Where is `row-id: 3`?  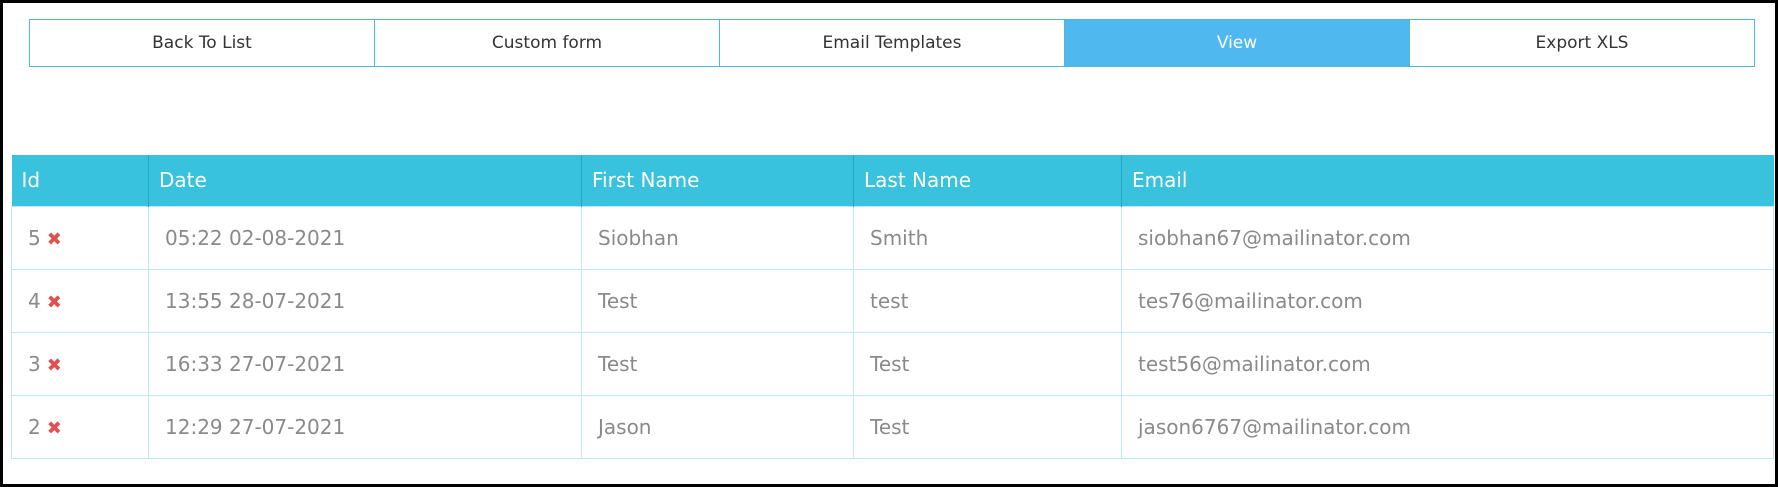
row-id: 3 is located at coordinates (34, 363).